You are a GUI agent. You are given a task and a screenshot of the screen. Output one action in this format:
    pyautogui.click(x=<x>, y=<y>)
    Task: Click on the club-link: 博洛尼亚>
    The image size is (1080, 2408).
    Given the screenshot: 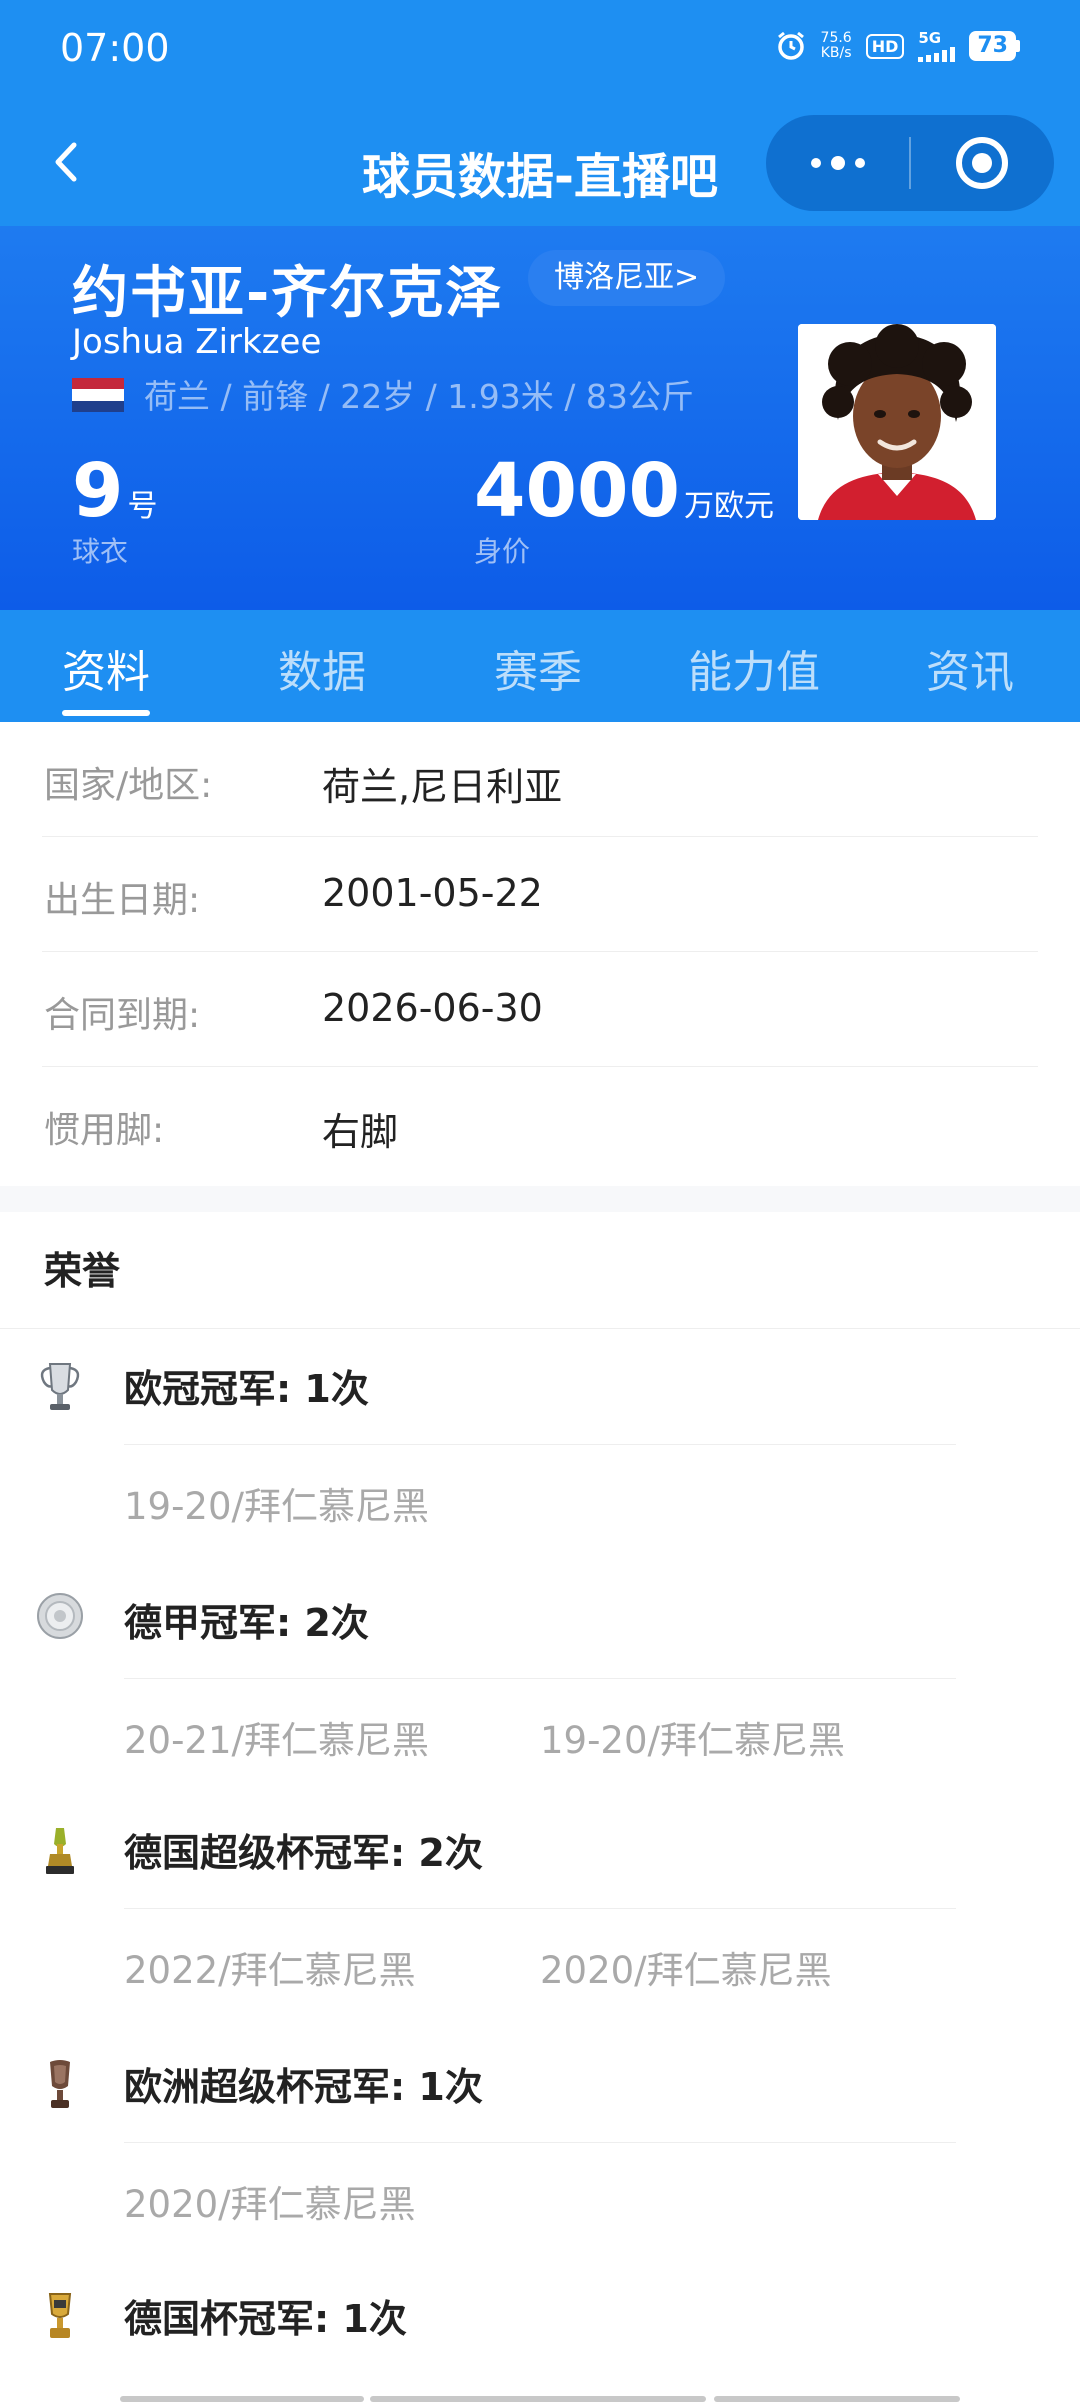 What is the action you would take?
    pyautogui.click(x=627, y=278)
    